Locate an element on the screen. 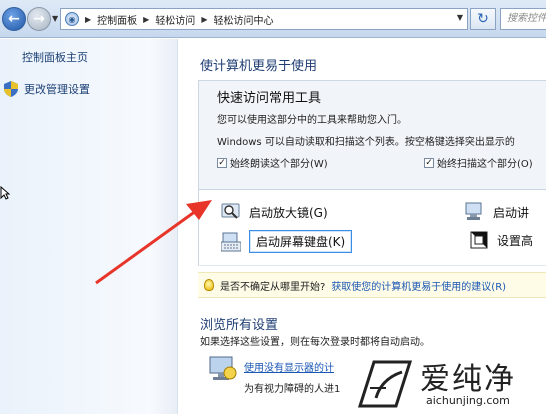 The image size is (546, 414). nav-control-panel-home: 控制面板主页 is located at coordinates (55, 57).